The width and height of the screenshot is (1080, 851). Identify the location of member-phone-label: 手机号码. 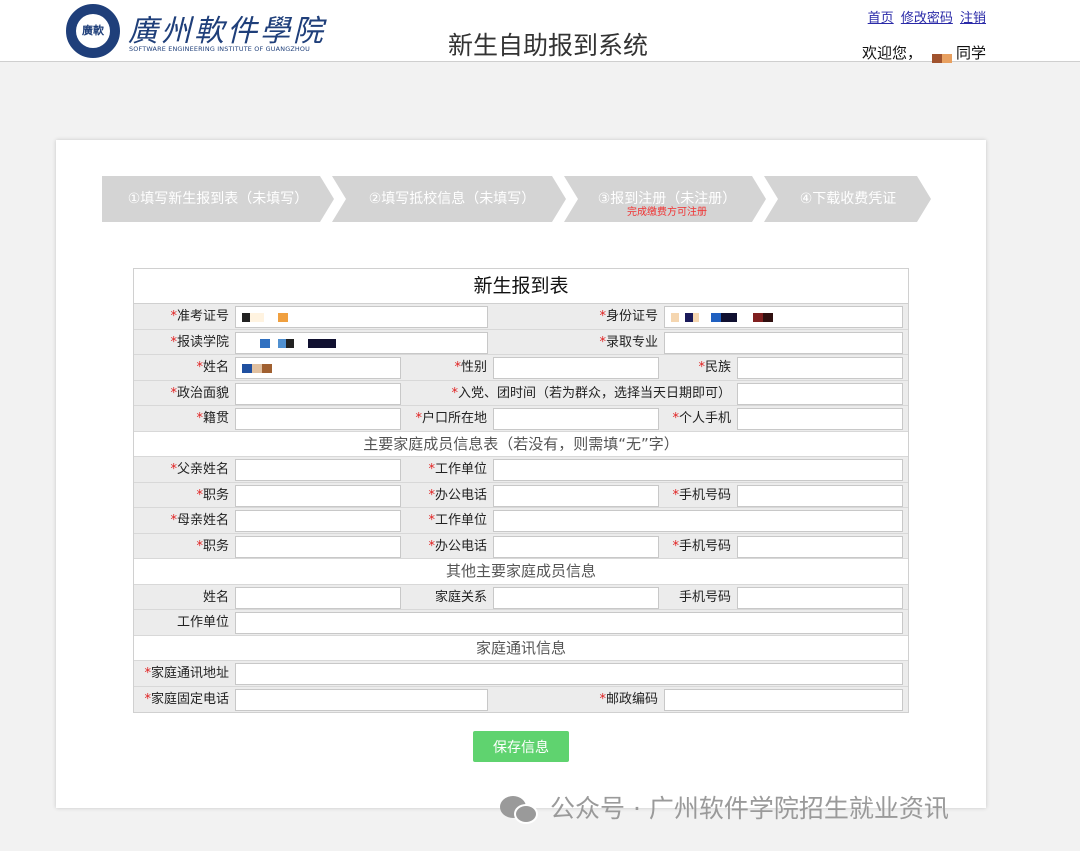
(704, 597).